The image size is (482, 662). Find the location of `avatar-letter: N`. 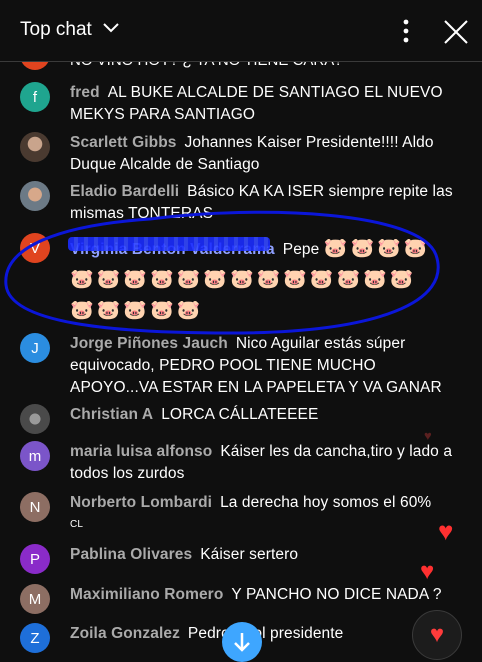

avatar-letter: N is located at coordinates (35, 507).